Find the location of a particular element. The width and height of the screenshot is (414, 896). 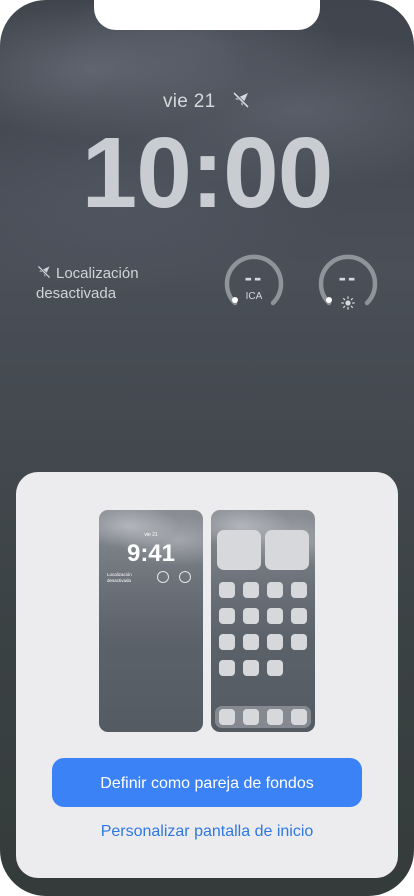

air-quality-widget: -- ICA is located at coordinates (254, 284).